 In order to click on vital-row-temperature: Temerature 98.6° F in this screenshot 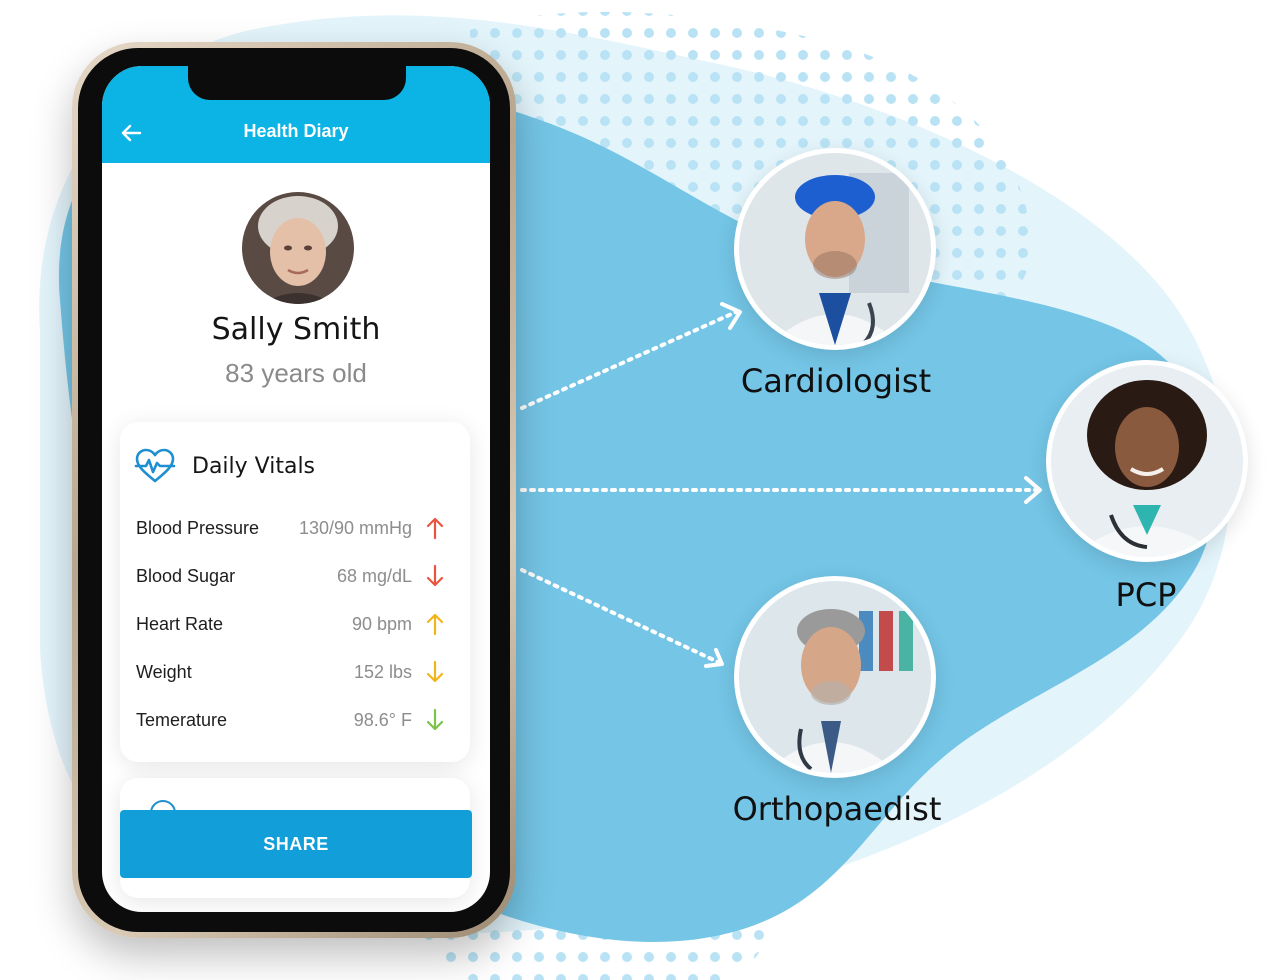, I will do `click(296, 721)`.